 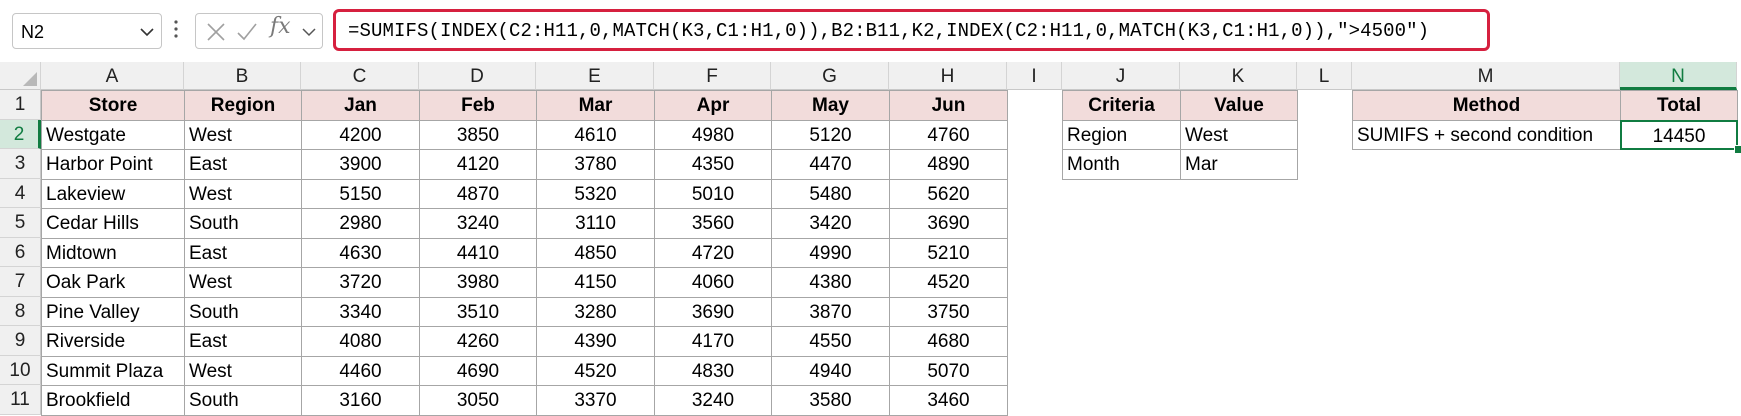 I want to click on table-cell: 4080, so click(x=360, y=341).